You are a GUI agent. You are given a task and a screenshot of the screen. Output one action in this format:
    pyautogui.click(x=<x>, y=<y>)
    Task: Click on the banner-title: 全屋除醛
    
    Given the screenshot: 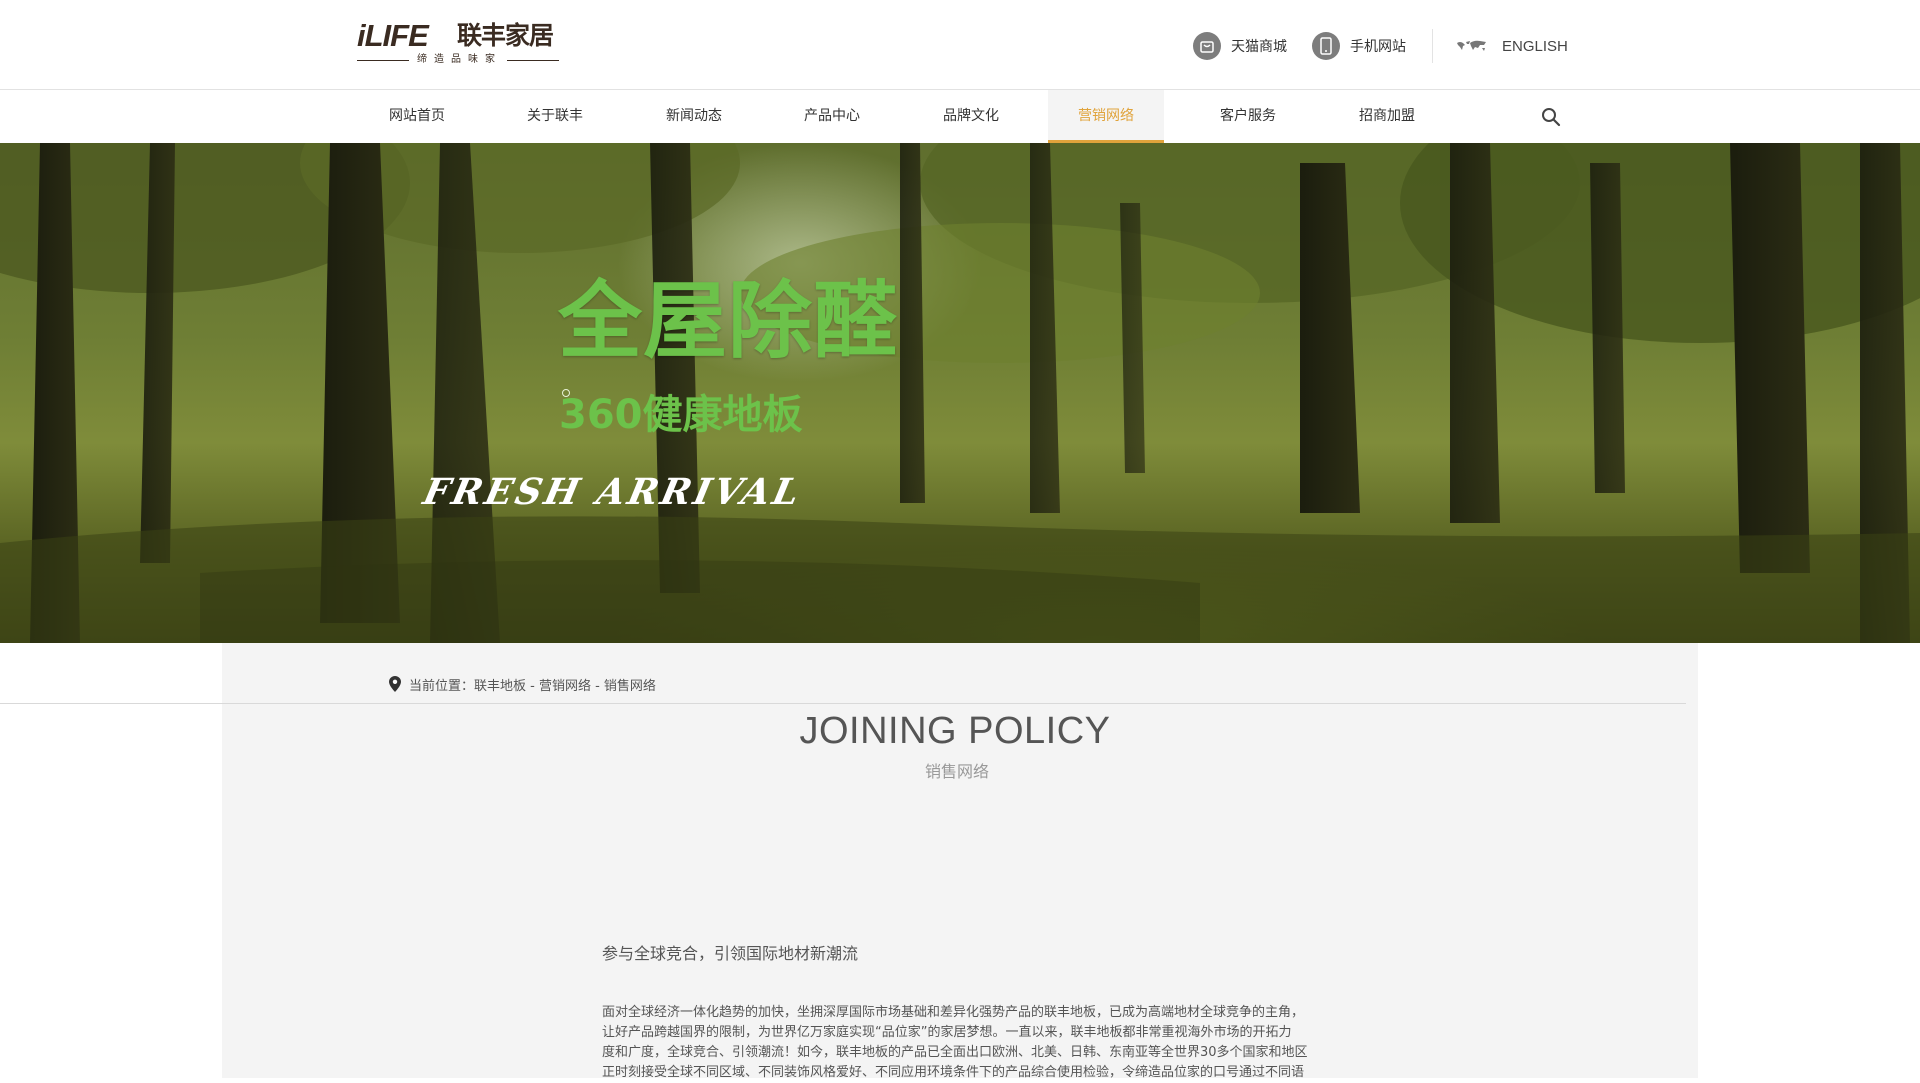 What is the action you would take?
    pyautogui.click(x=728, y=321)
    